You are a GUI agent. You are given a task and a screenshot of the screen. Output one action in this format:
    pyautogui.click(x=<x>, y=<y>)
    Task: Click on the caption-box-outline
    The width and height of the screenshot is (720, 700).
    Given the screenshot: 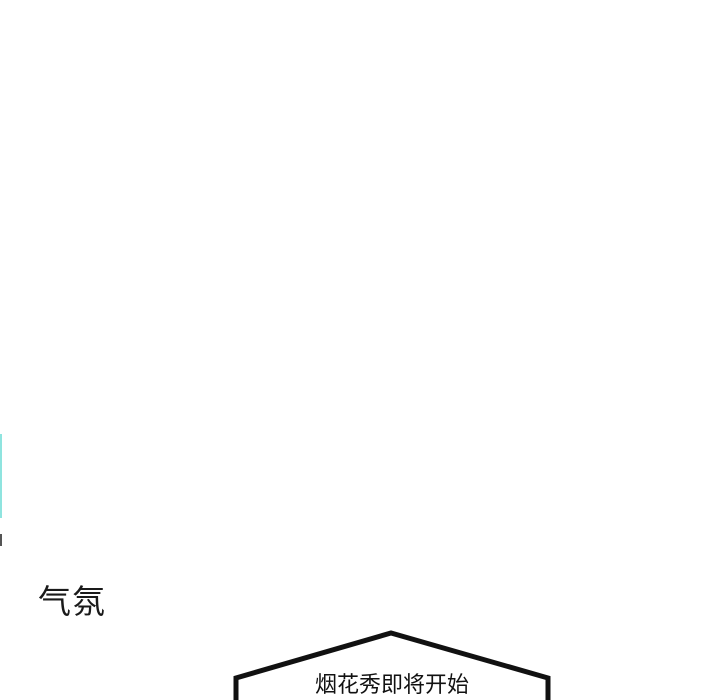 What is the action you would take?
    pyautogui.click(x=392, y=665)
    